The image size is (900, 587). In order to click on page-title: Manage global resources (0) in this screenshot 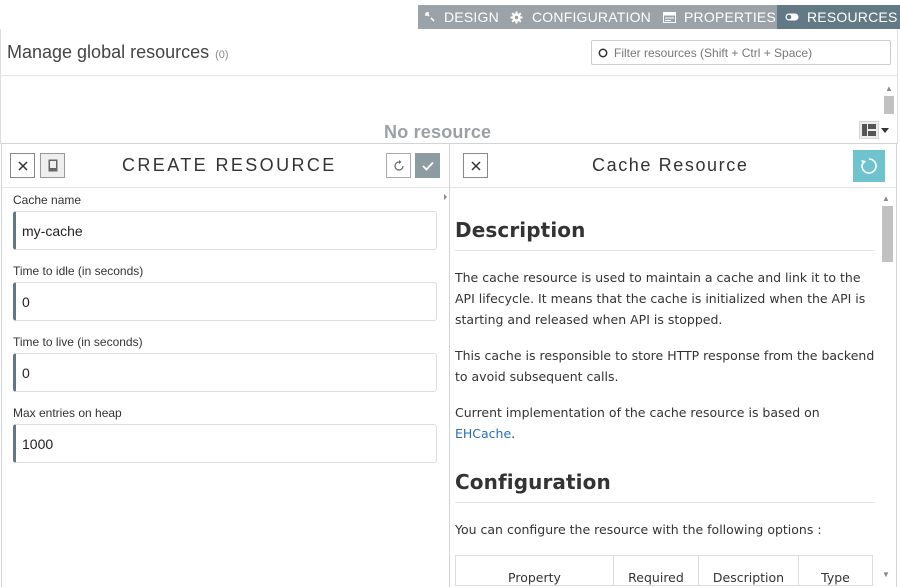, I will do `click(118, 52)`.